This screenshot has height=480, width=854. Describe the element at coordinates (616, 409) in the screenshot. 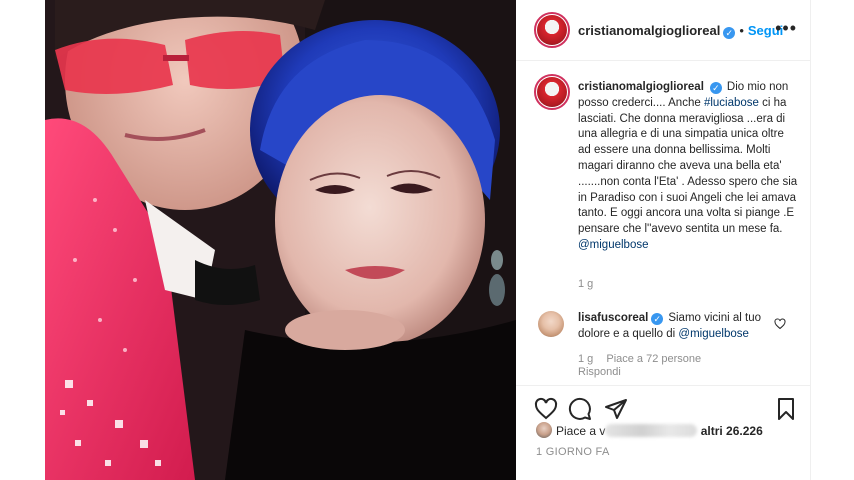

I see `share-icon` at that location.